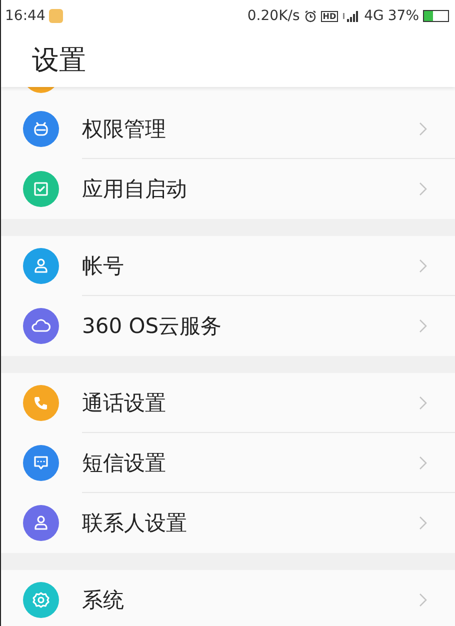 Image resolution: width=455 pixels, height=626 pixels. I want to click on item-label: 系统, so click(103, 600).